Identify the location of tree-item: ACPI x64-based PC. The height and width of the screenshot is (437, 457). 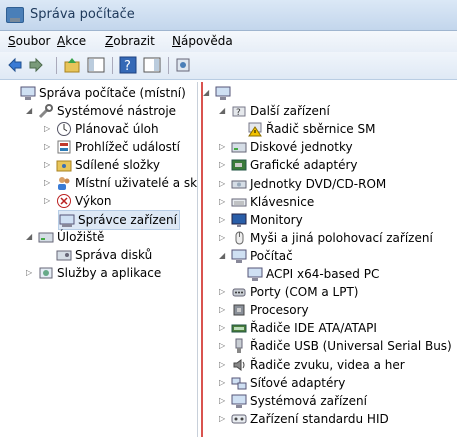
(329, 274).